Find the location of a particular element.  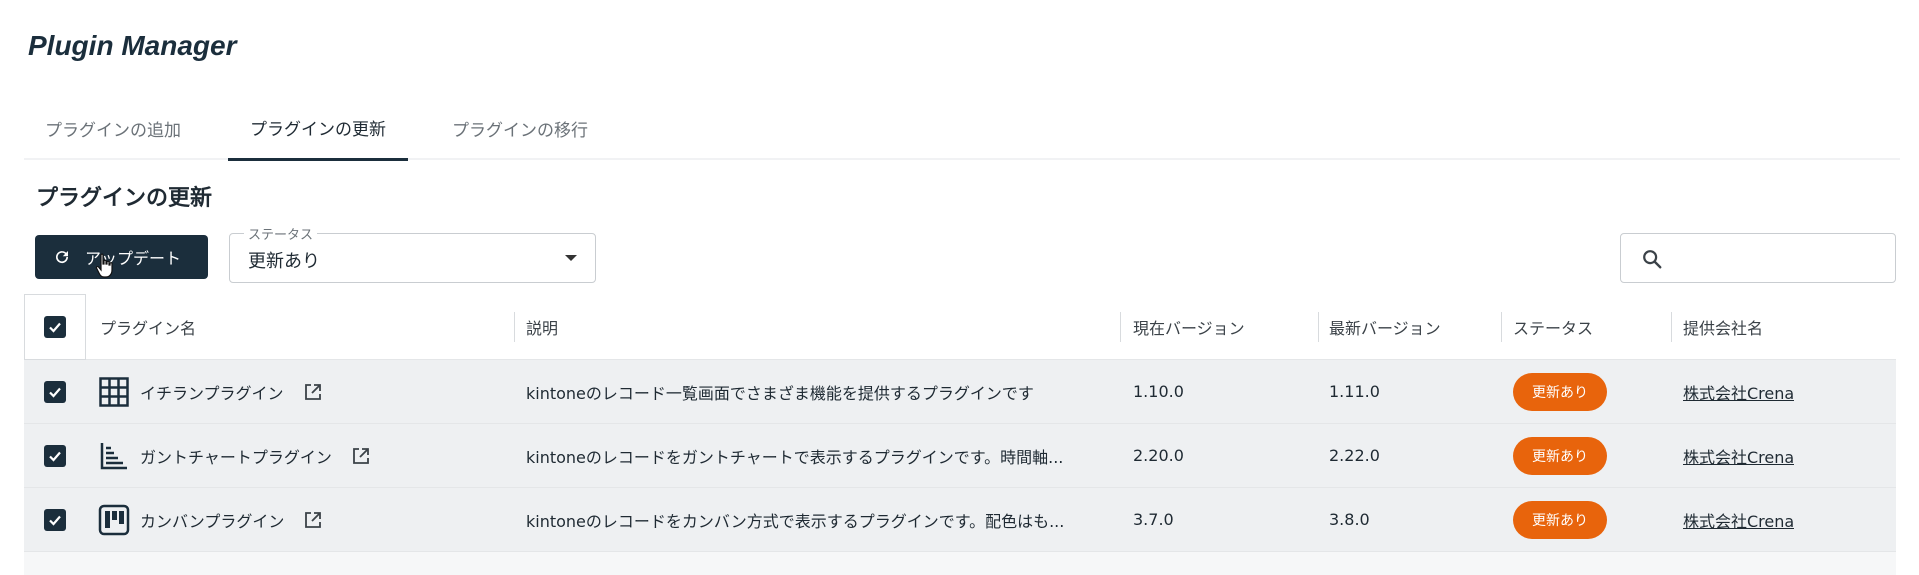

update-button: アップデート is located at coordinates (121, 257).